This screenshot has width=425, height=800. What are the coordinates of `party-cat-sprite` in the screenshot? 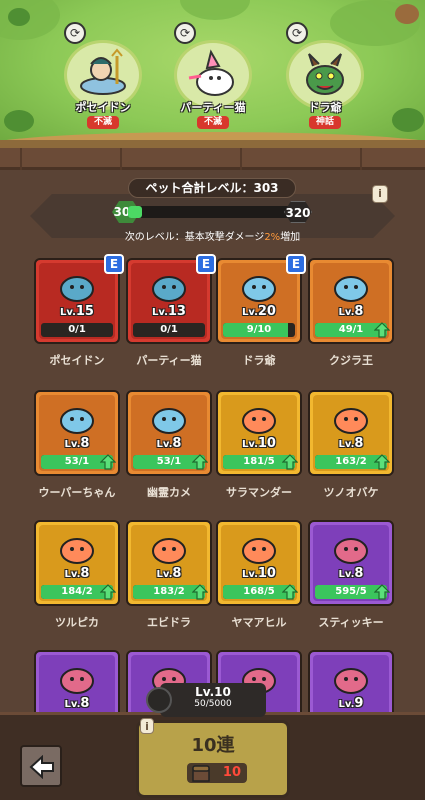 It's located at (211, 72).